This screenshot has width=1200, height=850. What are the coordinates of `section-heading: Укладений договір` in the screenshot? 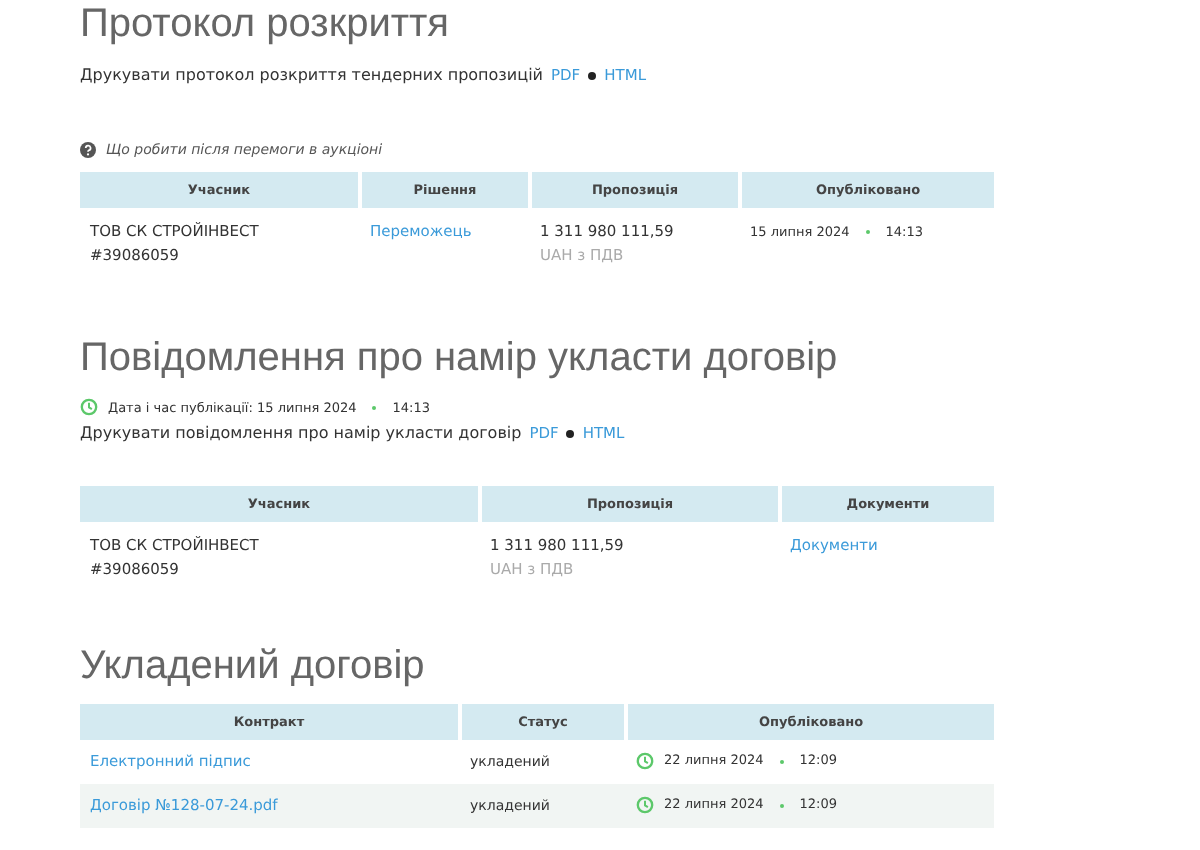 It's located at (253, 666).